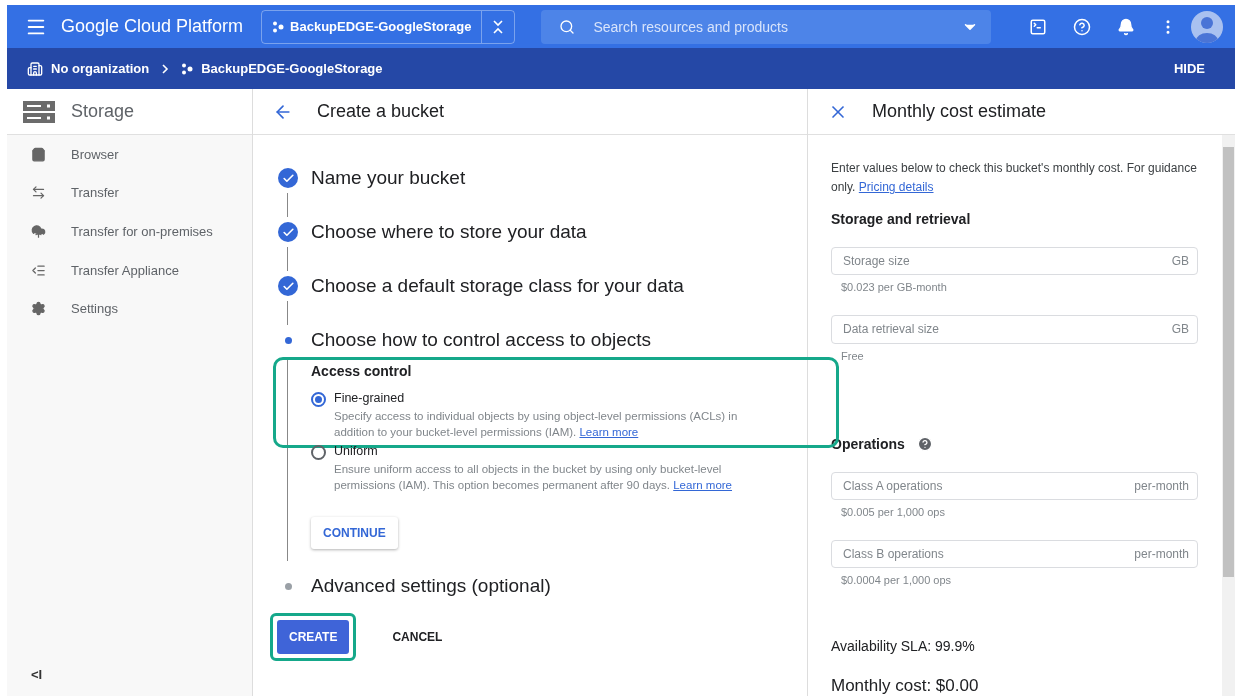 Image resolution: width=1235 pixels, height=696 pixels. Describe the element at coordinates (539, 398) in the screenshot. I see `option-label: Fine-grained` at that location.